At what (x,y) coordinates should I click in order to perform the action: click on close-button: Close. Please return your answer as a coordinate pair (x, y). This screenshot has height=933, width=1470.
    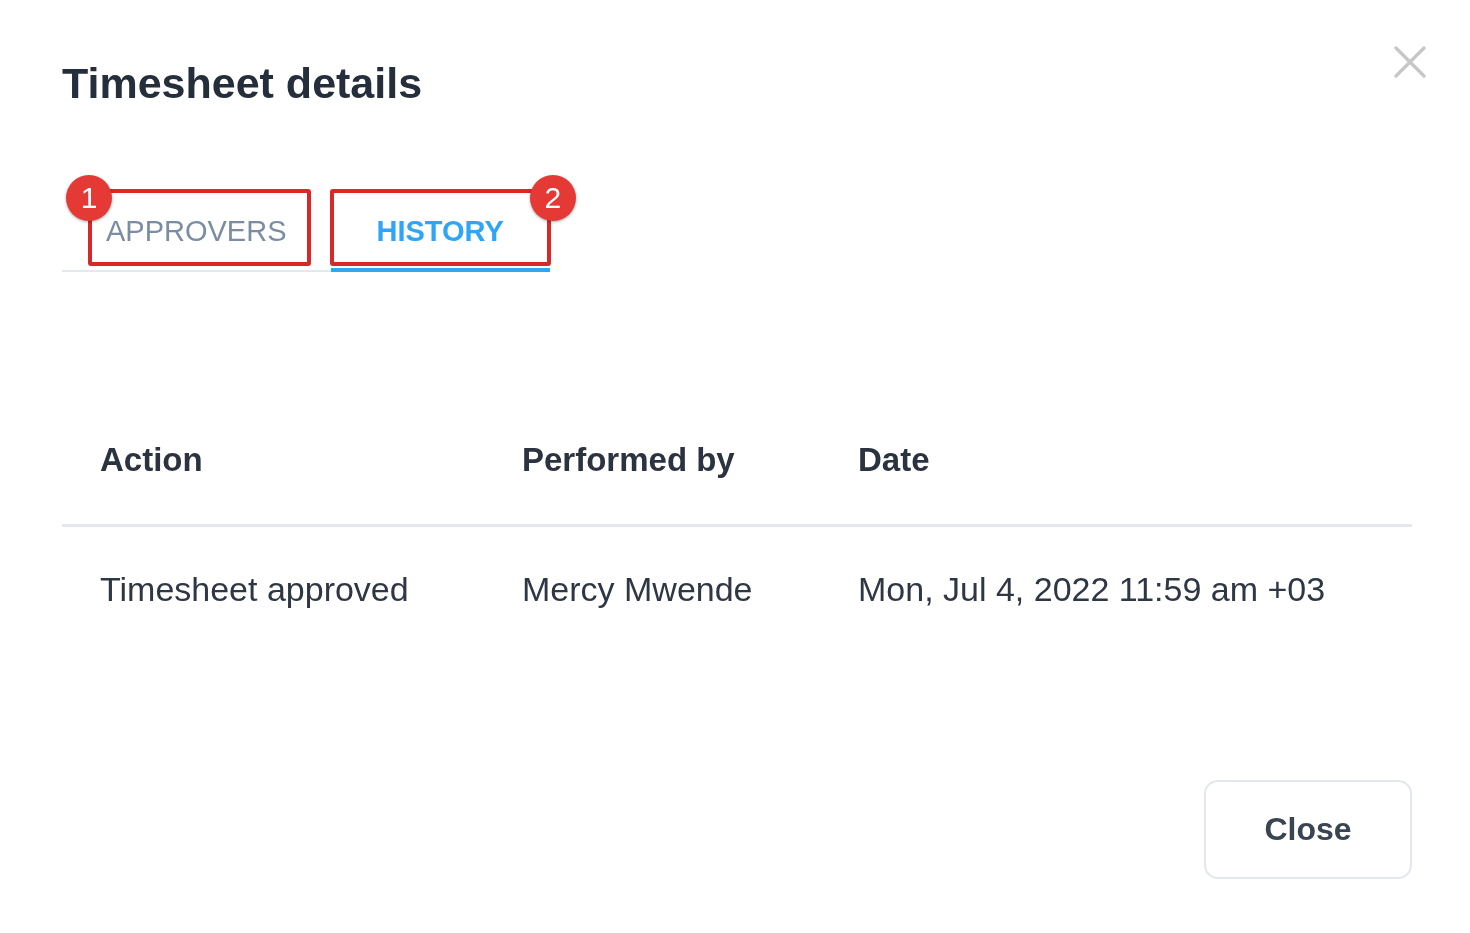
    Looking at the image, I should click on (1308, 829).